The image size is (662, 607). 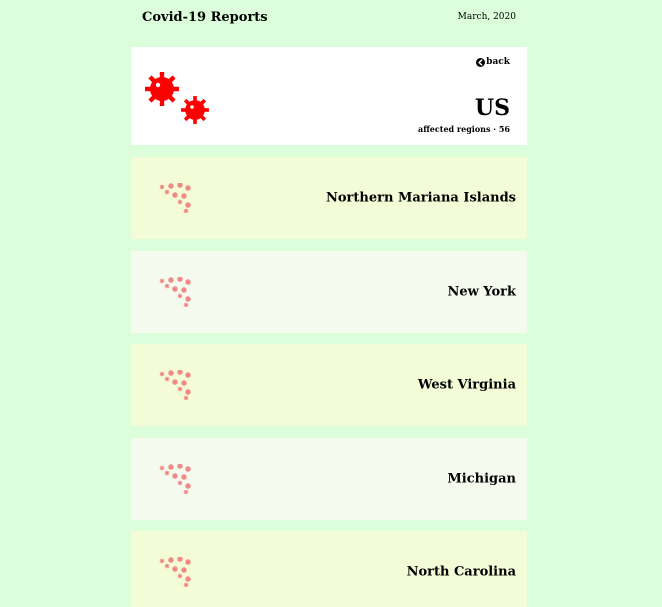 What do you see at coordinates (481, 478) in the screenshot?
I see `region-name: Michigan` at bounding box center [481, 478].